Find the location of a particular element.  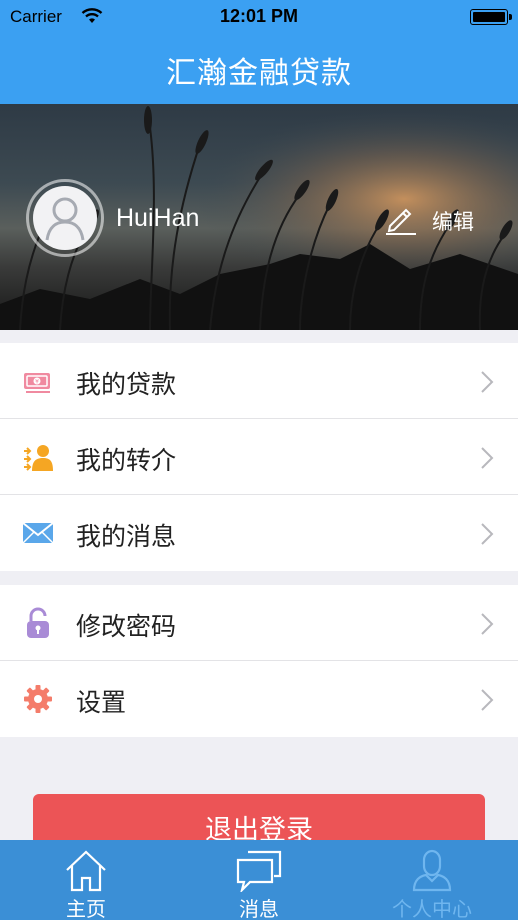

avatar is located at coordinates (65, 218).